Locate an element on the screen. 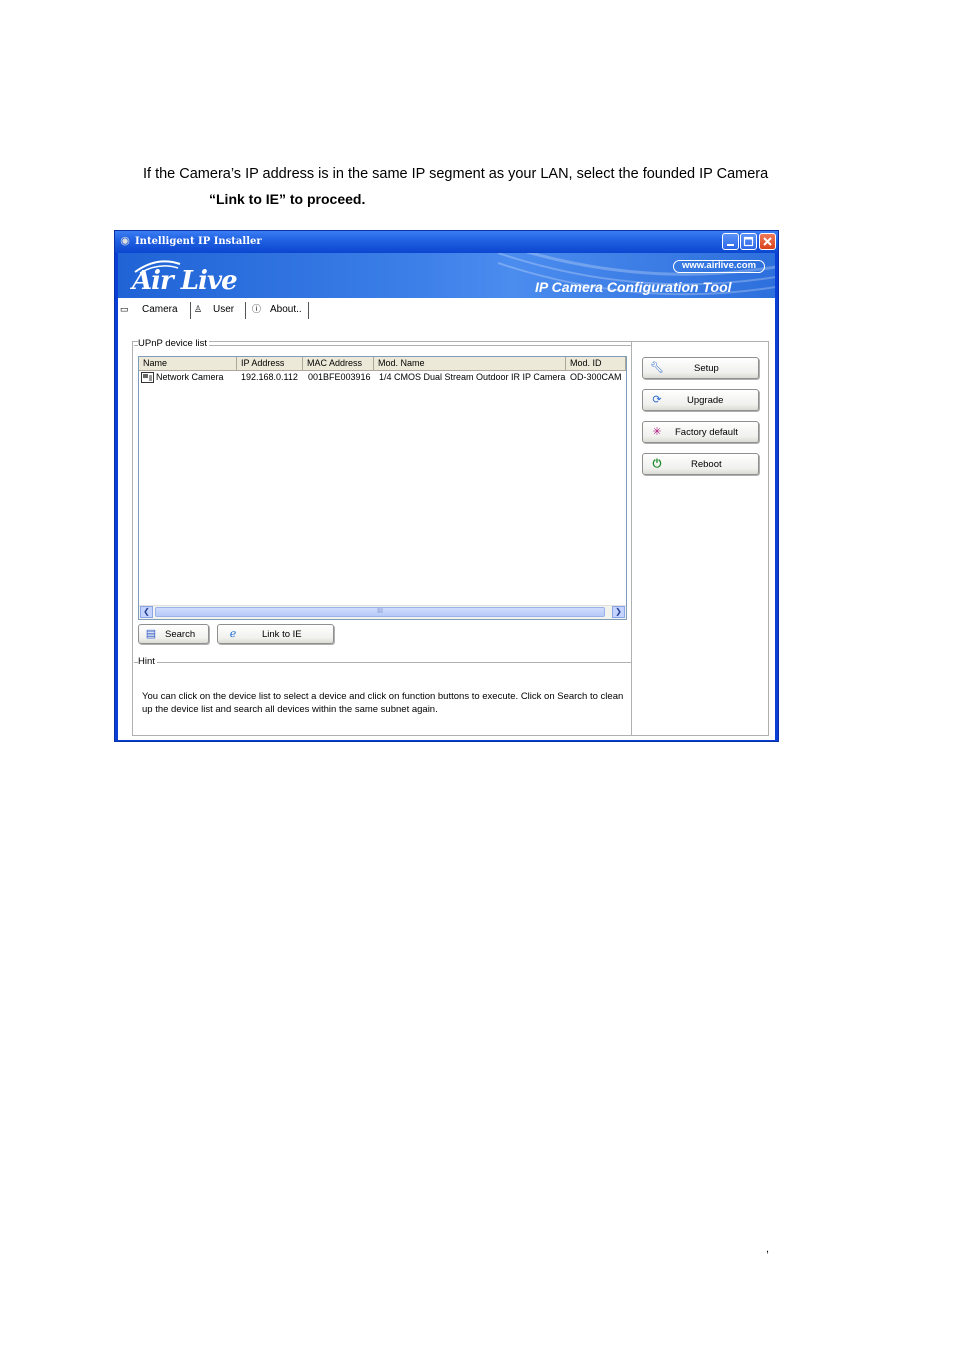  title-bar: ◉ Intelligent IP Installer is located at coordinates (446, 242).